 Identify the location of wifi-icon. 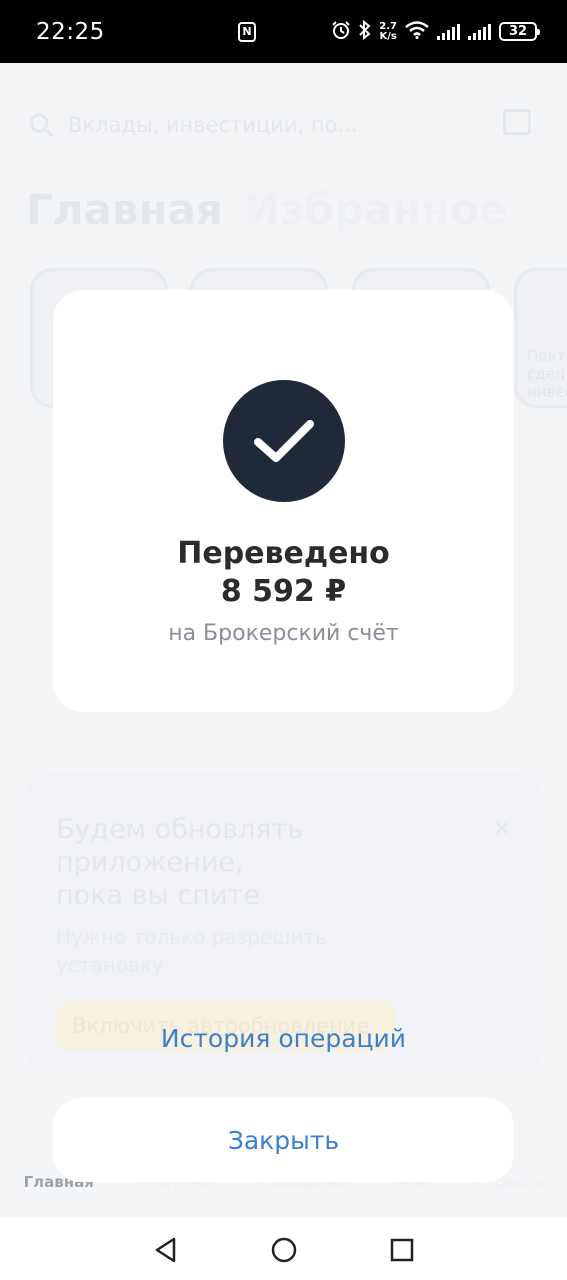
(417, 31).